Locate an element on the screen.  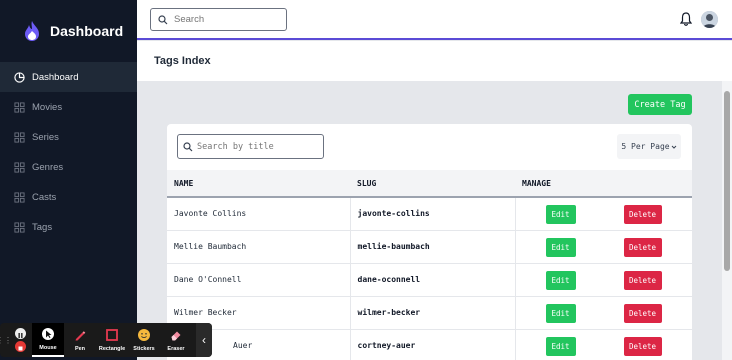
brand: Dashboard is located at coordinates (68, 31).